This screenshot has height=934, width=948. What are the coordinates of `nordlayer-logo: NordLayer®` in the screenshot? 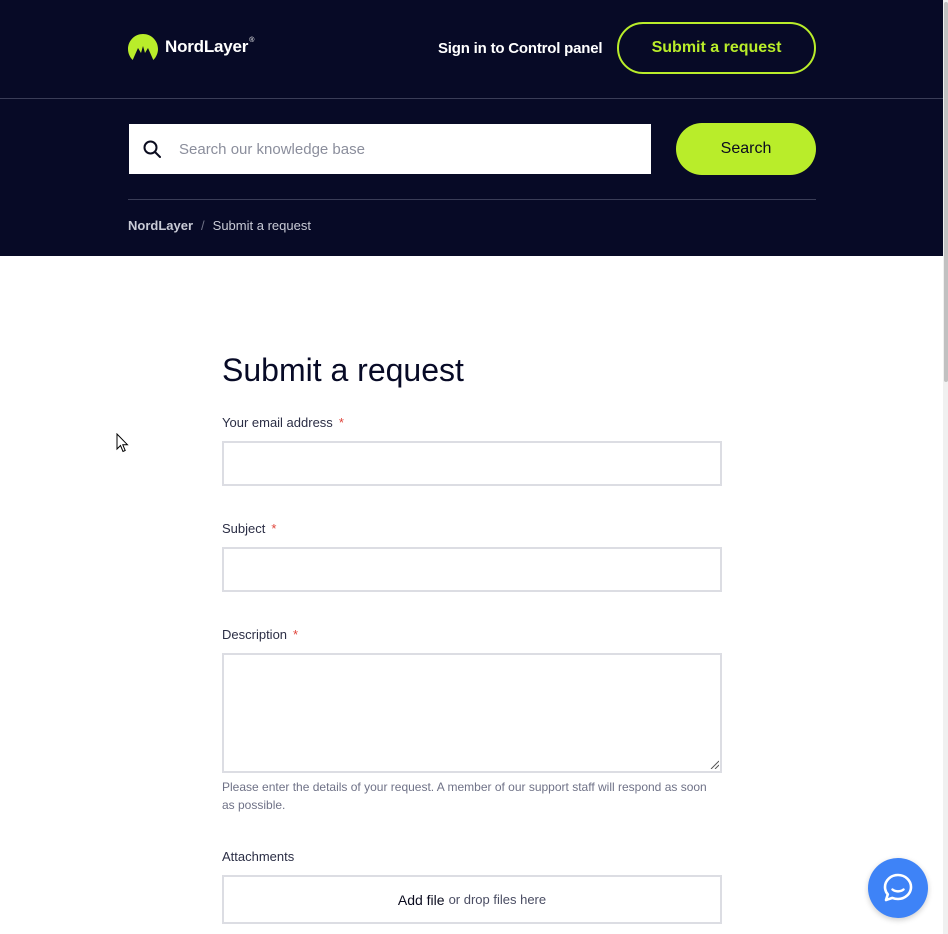 It's located at (191, 47).